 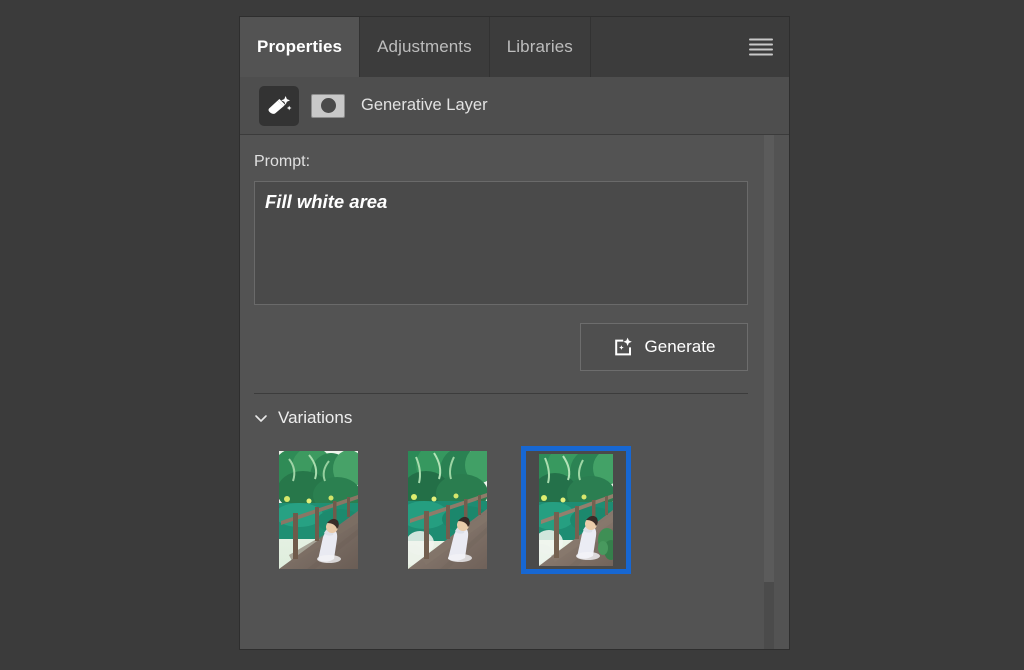 I want to click on tab-properties-label: Properties, so click(x=300, y=46).